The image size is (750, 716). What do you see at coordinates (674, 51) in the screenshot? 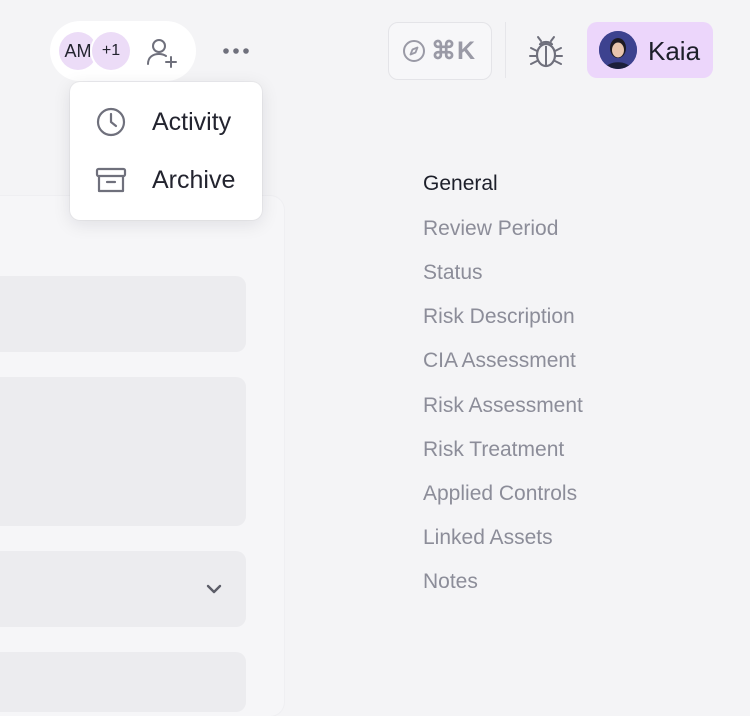
I see `user-name: Kaia` at bounding box center [674, 51].